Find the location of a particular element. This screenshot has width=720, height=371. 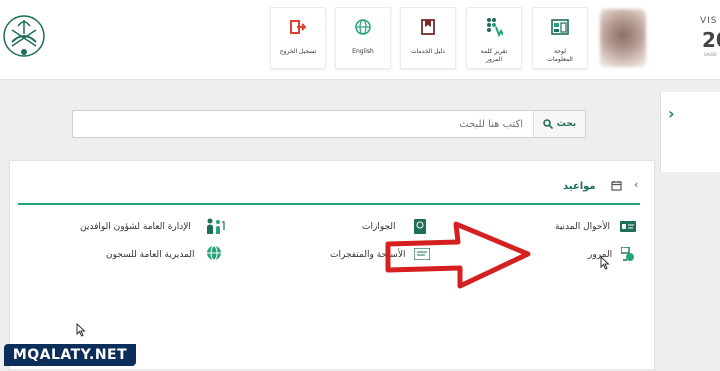

book-icon is located at coordinates (428, 27).